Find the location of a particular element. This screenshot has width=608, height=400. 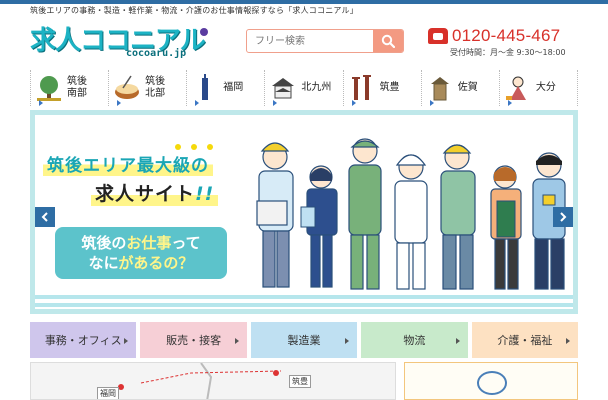

carousel-prev-button is located at coordinates (45, 217).